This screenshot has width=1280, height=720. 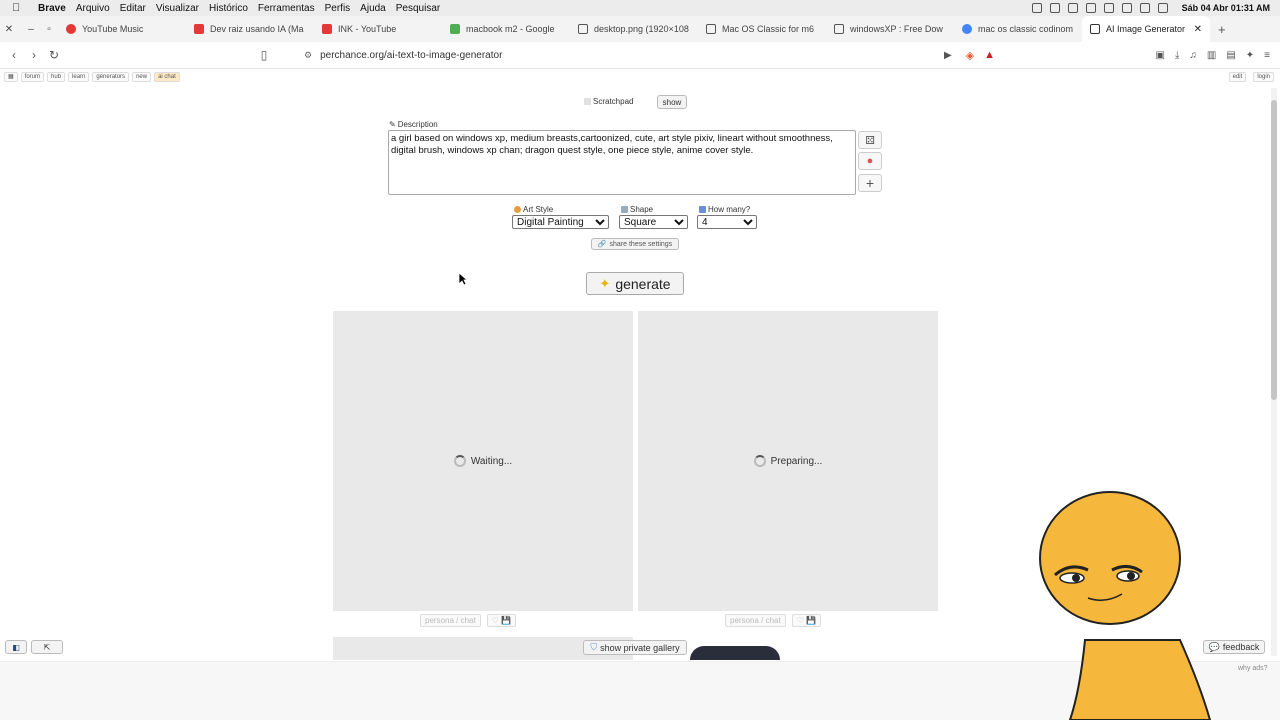 I want to click on tab-macbook-google: macbook m2 - Google, so click(x=506, y=29).